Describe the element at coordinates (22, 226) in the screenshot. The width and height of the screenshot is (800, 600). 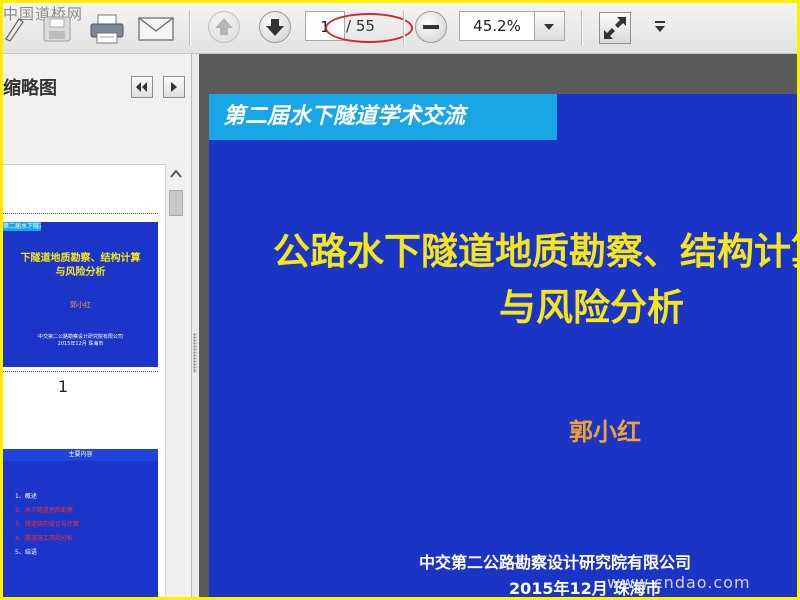
I see `thumb-band: 第二届水下隧道学术交流` at that location.